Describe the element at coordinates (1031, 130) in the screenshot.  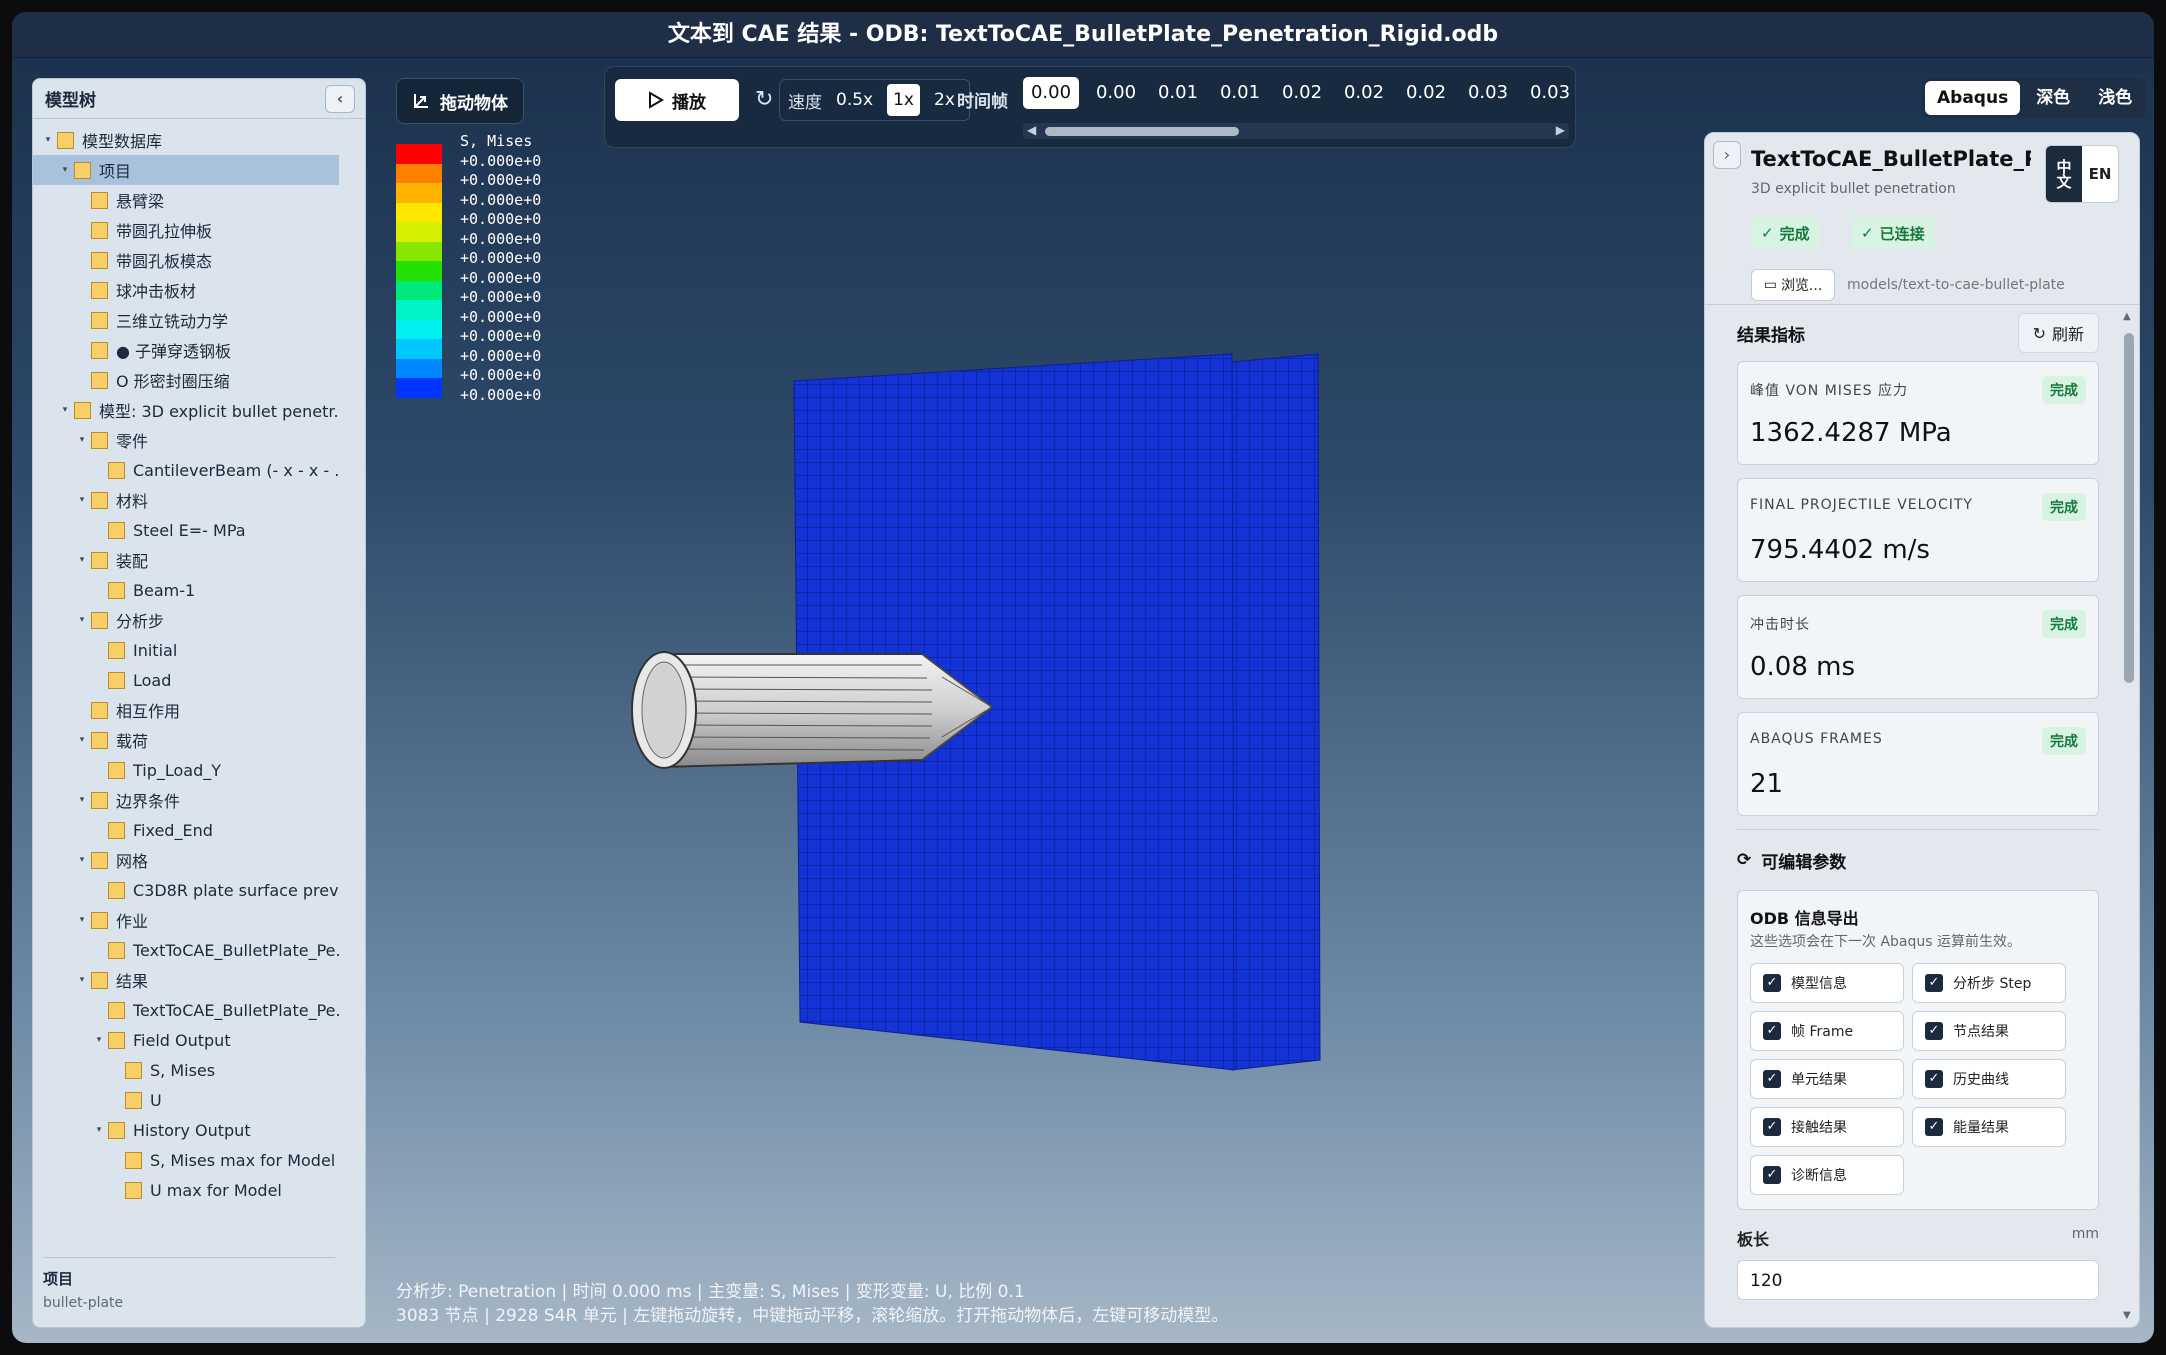
I see `scroll-left-icon: ◀` at that location.